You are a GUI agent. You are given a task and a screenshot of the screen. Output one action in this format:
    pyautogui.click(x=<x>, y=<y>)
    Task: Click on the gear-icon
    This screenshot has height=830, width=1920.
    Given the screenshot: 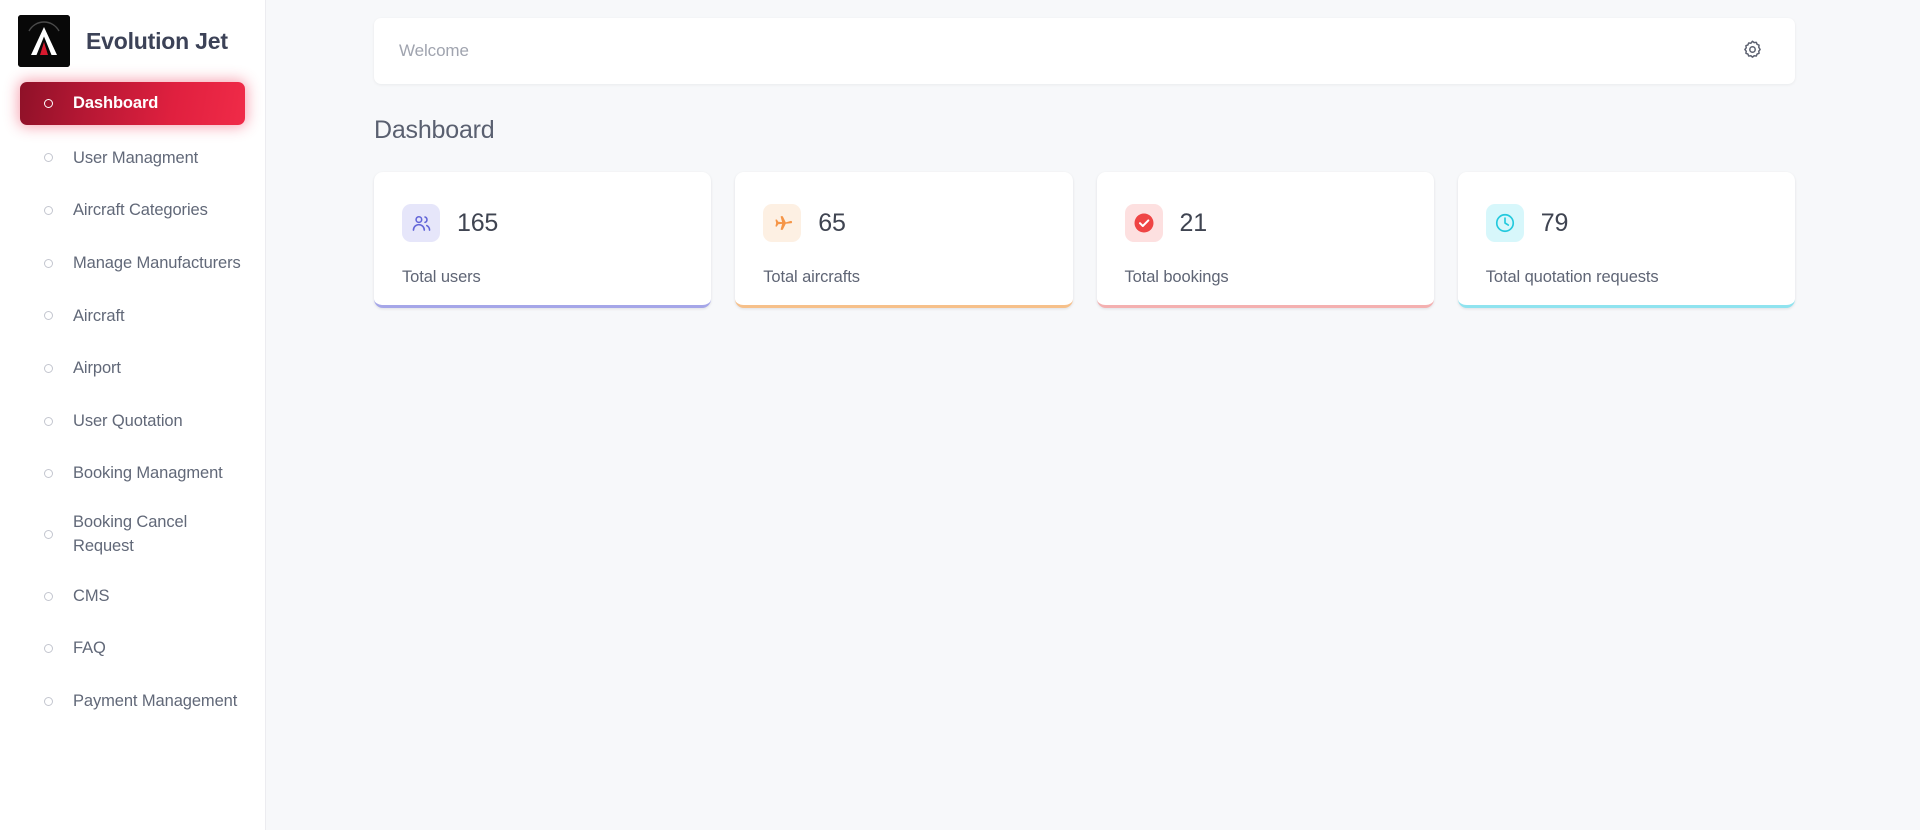 What is the action you would take?
    pyautogui.click(x=1752, y=51)
    